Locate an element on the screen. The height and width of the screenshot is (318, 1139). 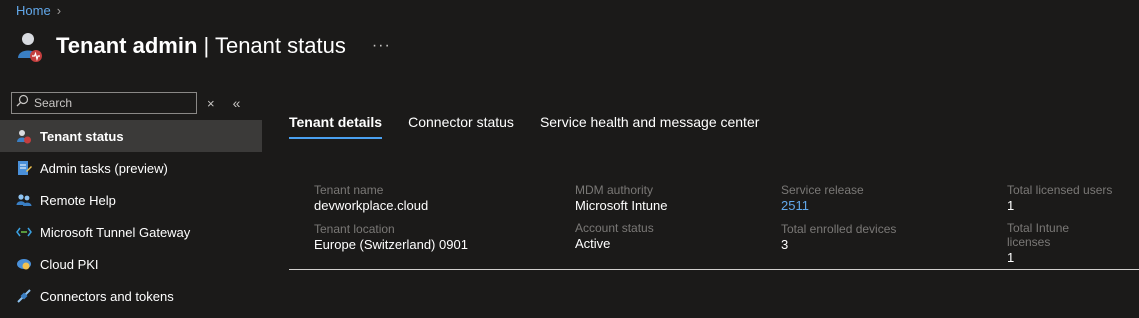
mdm-authority-value: Microsoft Intune is located at coordinates (621, 205).